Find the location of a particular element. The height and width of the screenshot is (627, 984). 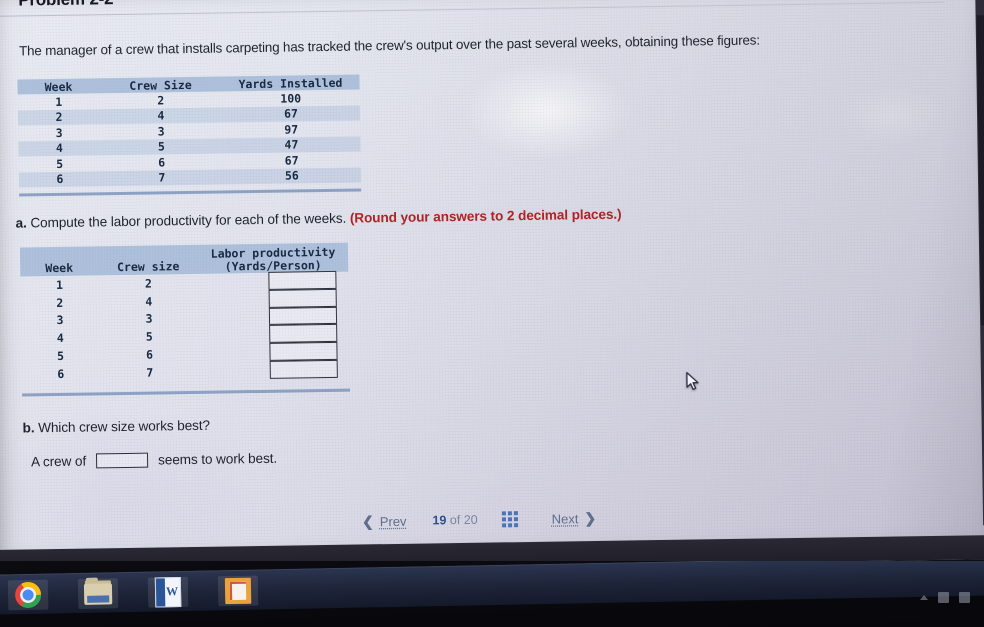

answer-suffix-label: seems to work best. is located at coordinates (217, 459).